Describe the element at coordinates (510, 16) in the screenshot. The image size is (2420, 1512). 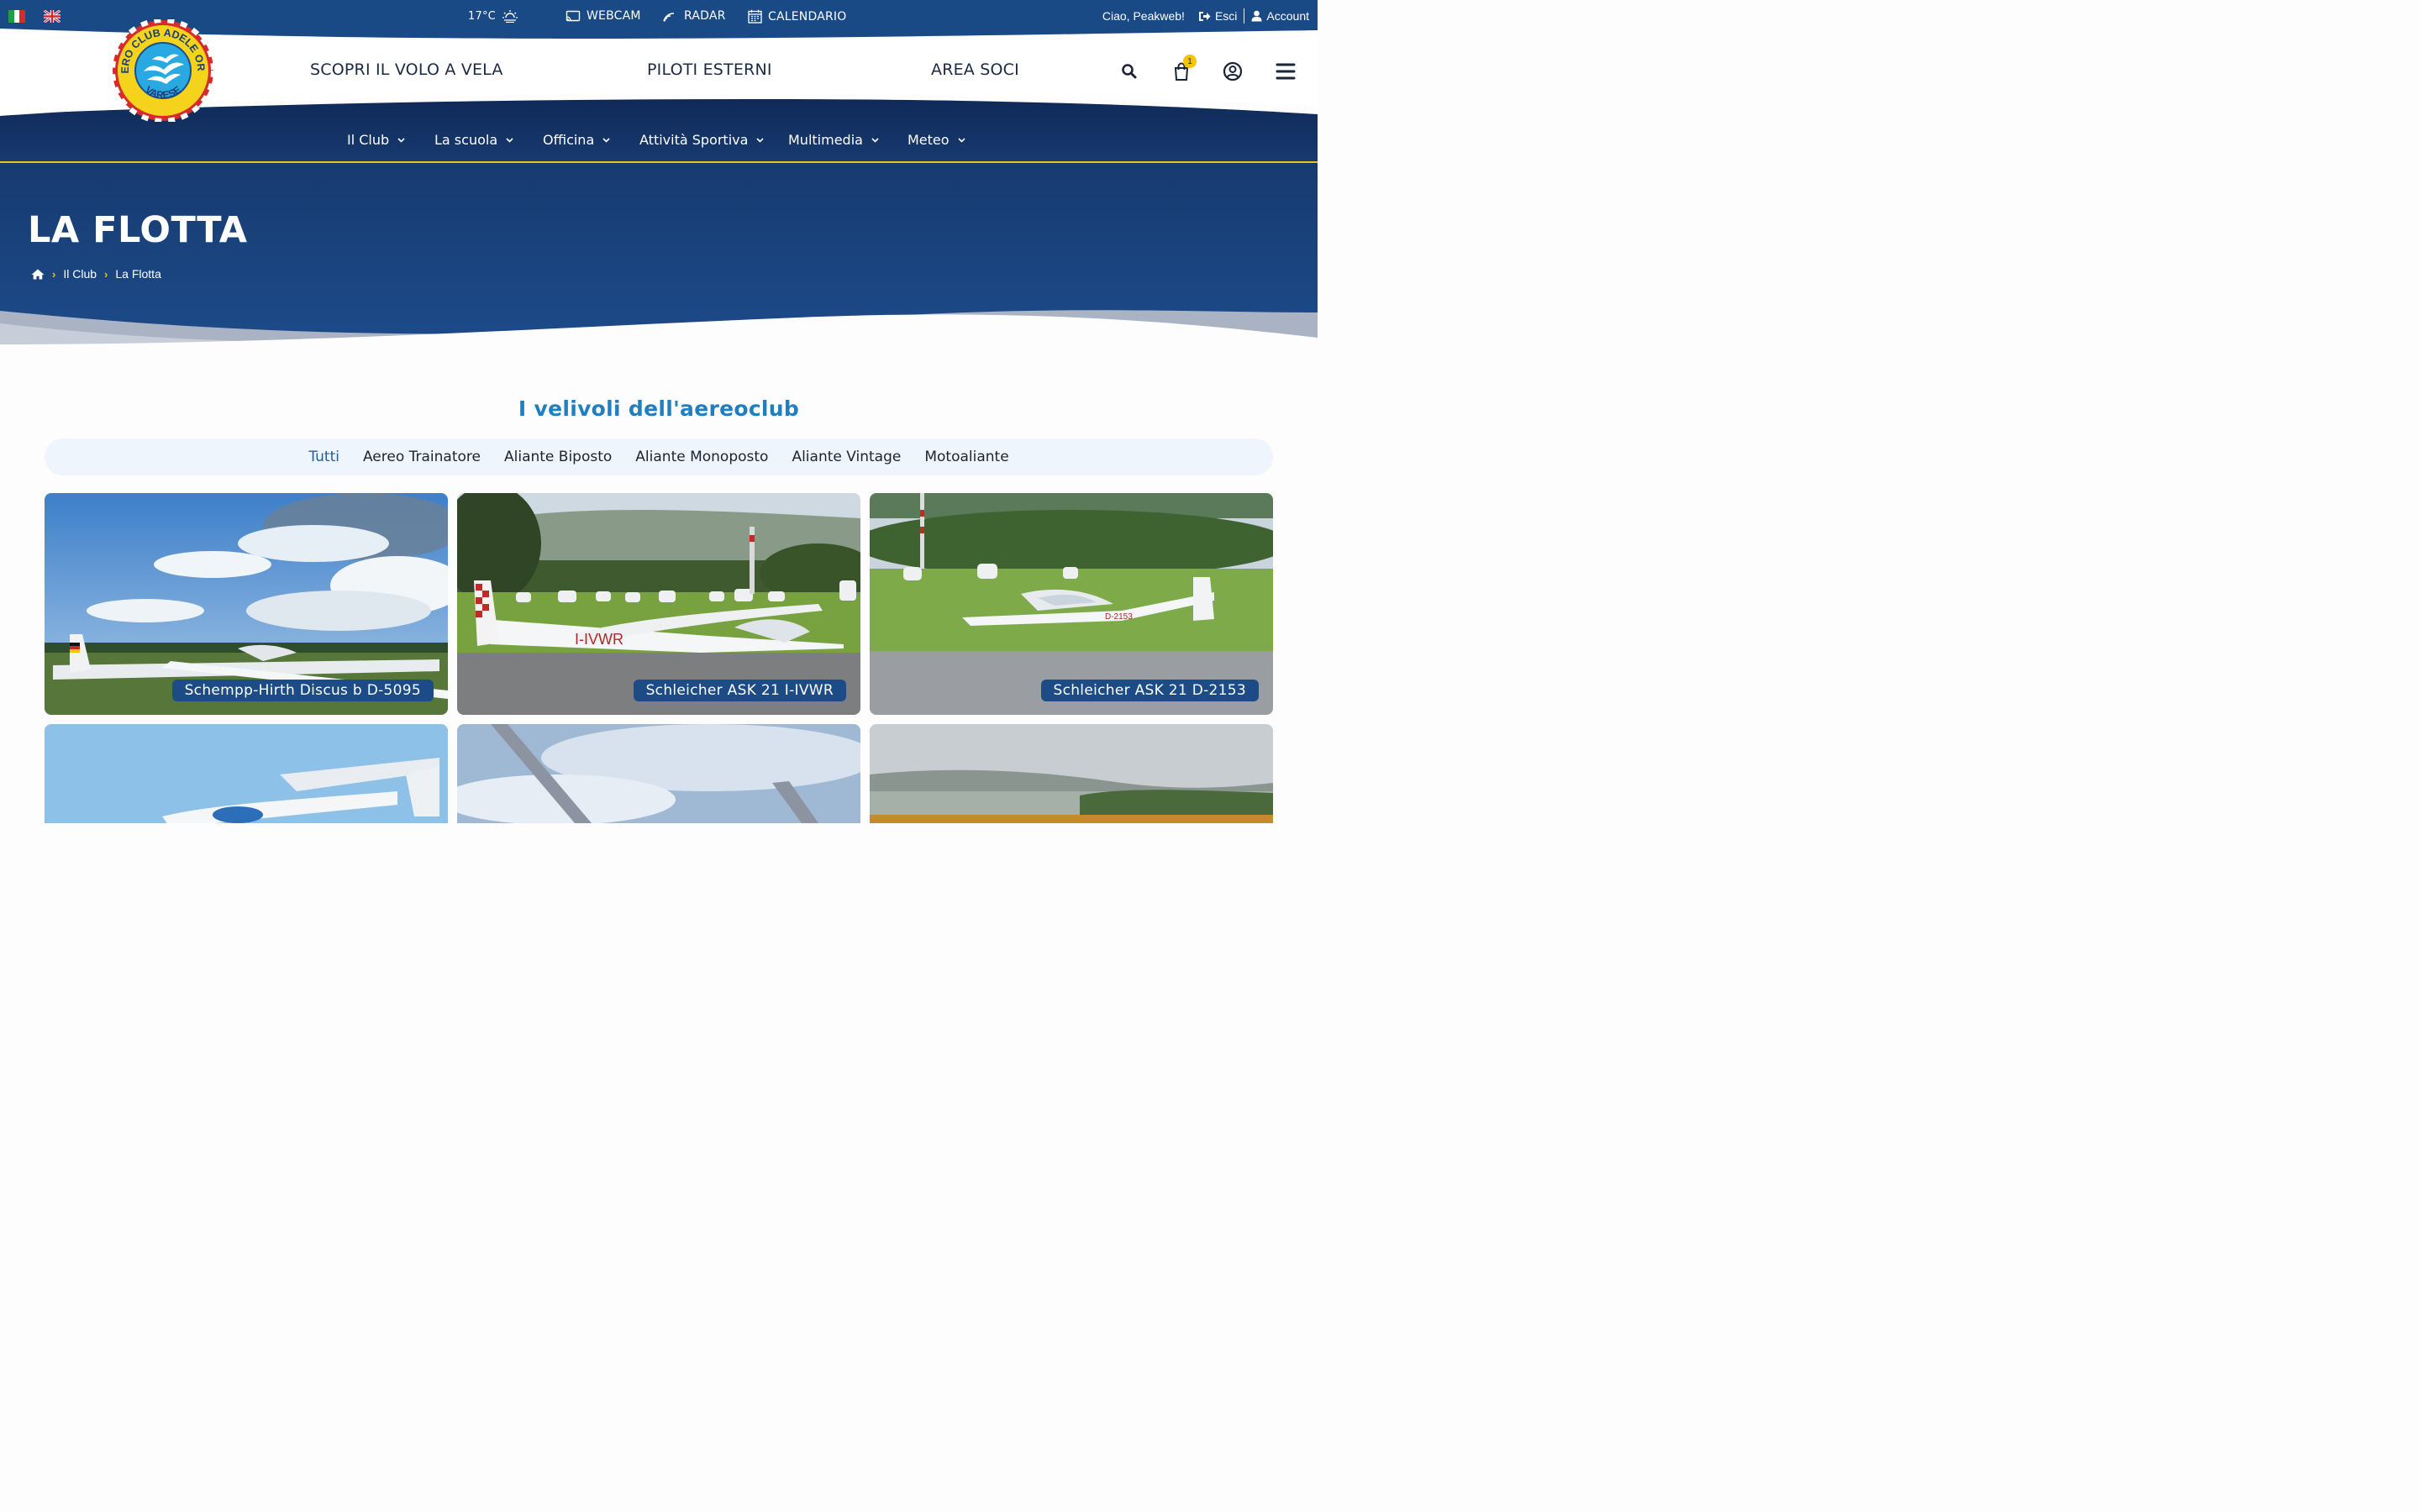
I see `sun-fog-icon` at that location.